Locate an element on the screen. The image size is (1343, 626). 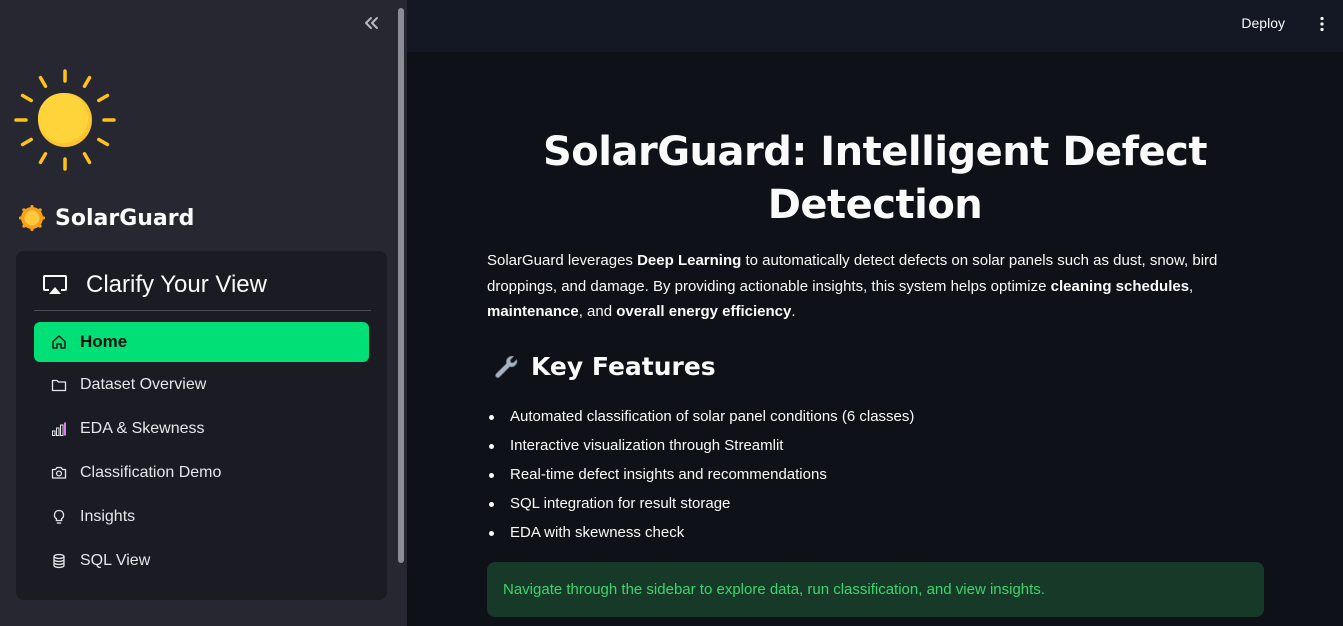
collapse-sidebar-button is located at coordinates (371, 23).